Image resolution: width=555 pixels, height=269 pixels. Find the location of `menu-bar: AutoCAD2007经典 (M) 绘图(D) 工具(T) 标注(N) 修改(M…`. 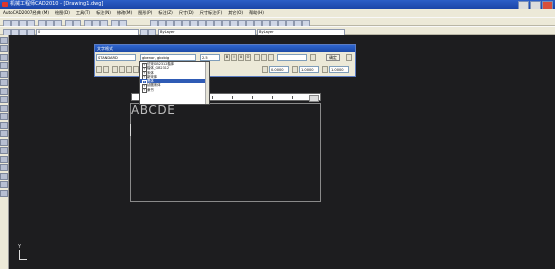

menu-bar: AutoCAD2007经典 (M) 绘图(D) 工具(T) 标注(N) 修改(M… is located at coordinates (277, 13).